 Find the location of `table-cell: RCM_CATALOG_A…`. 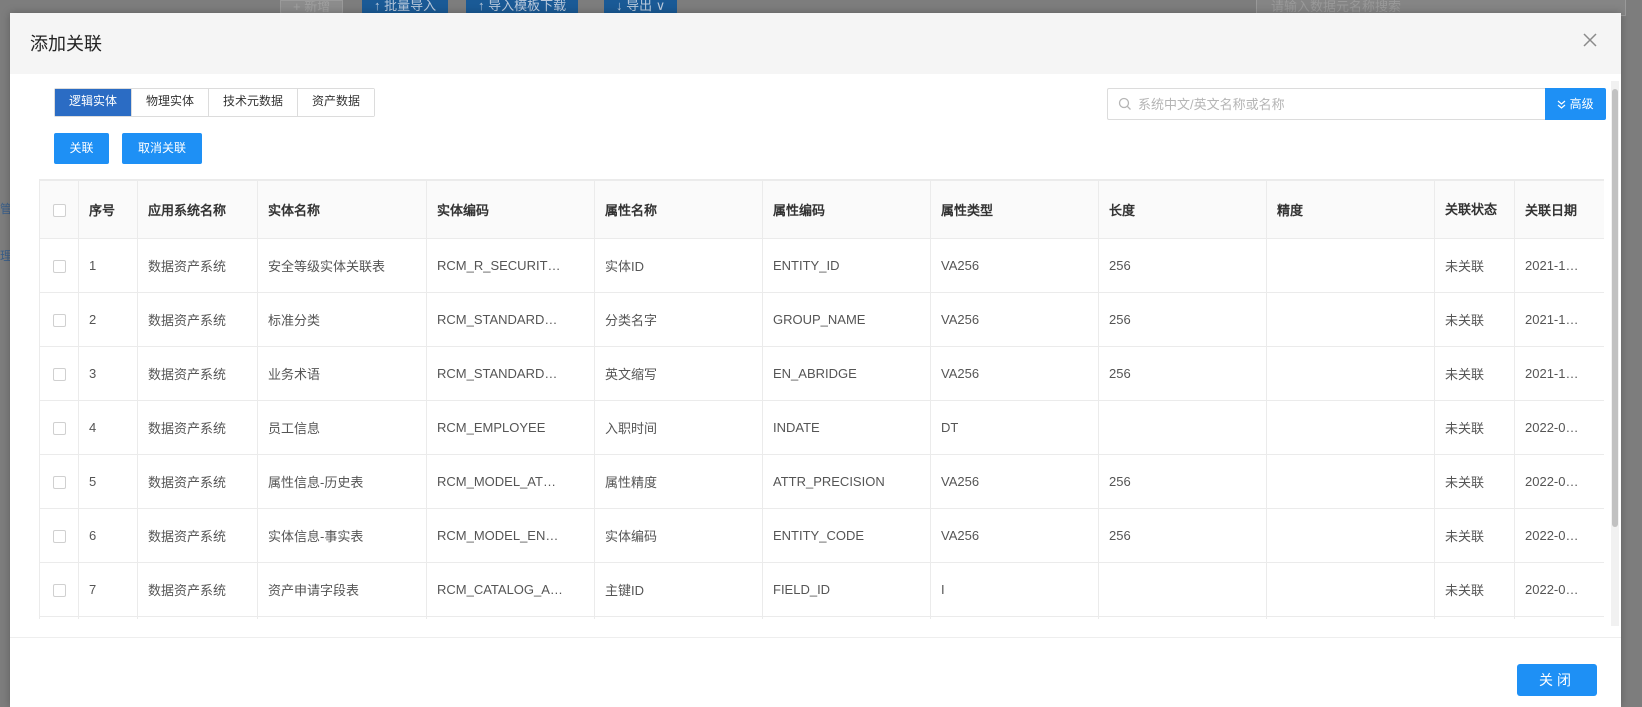

table-cell: RCM_CATALOG_A… is located at coordinates (510, 589).